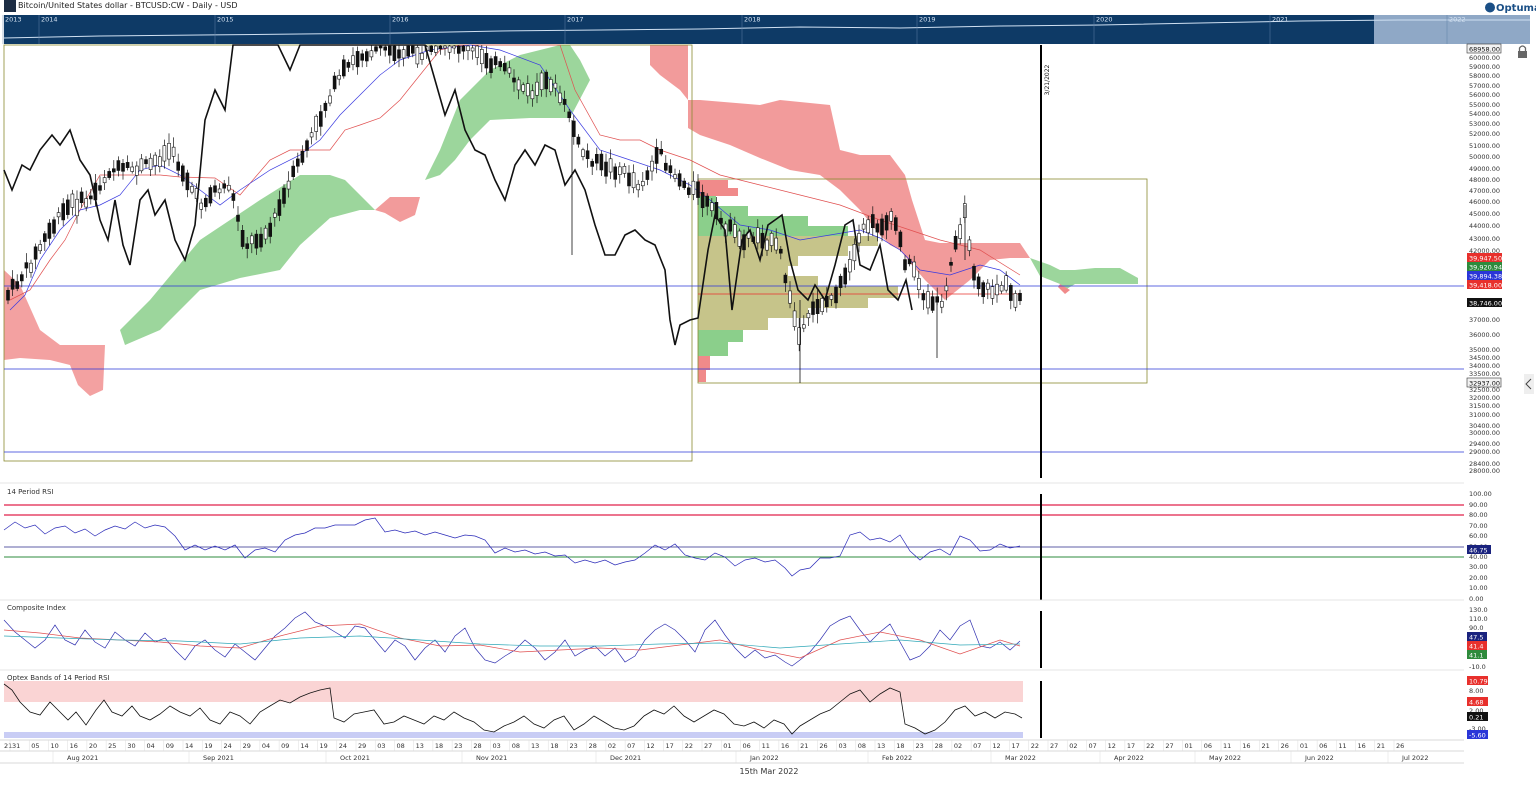 The width and height of the screenshot is (1536, 787). Describe the element at coordinates (1484, 95) in the screenshot. I see `price-tick-label: 56000.00` at that location.